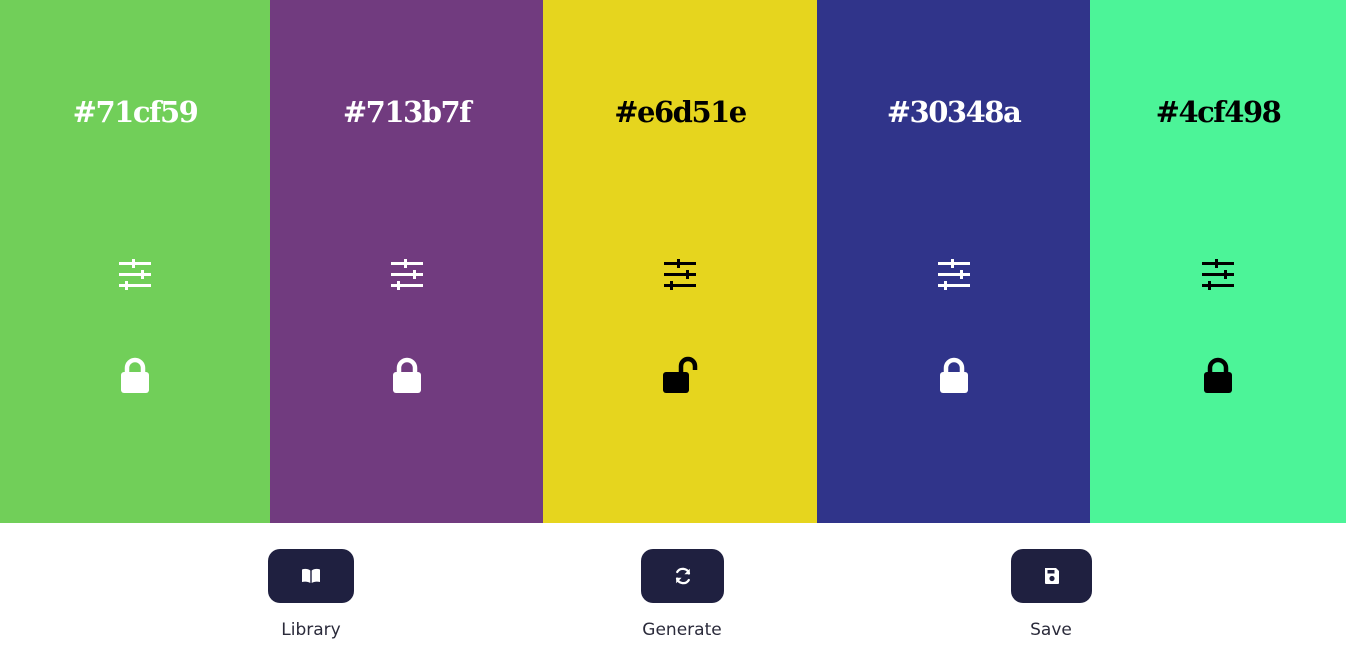 The width and height of the screenshot is (1346, 652). I want to click on generate-label: Generate, so click(682, 630).